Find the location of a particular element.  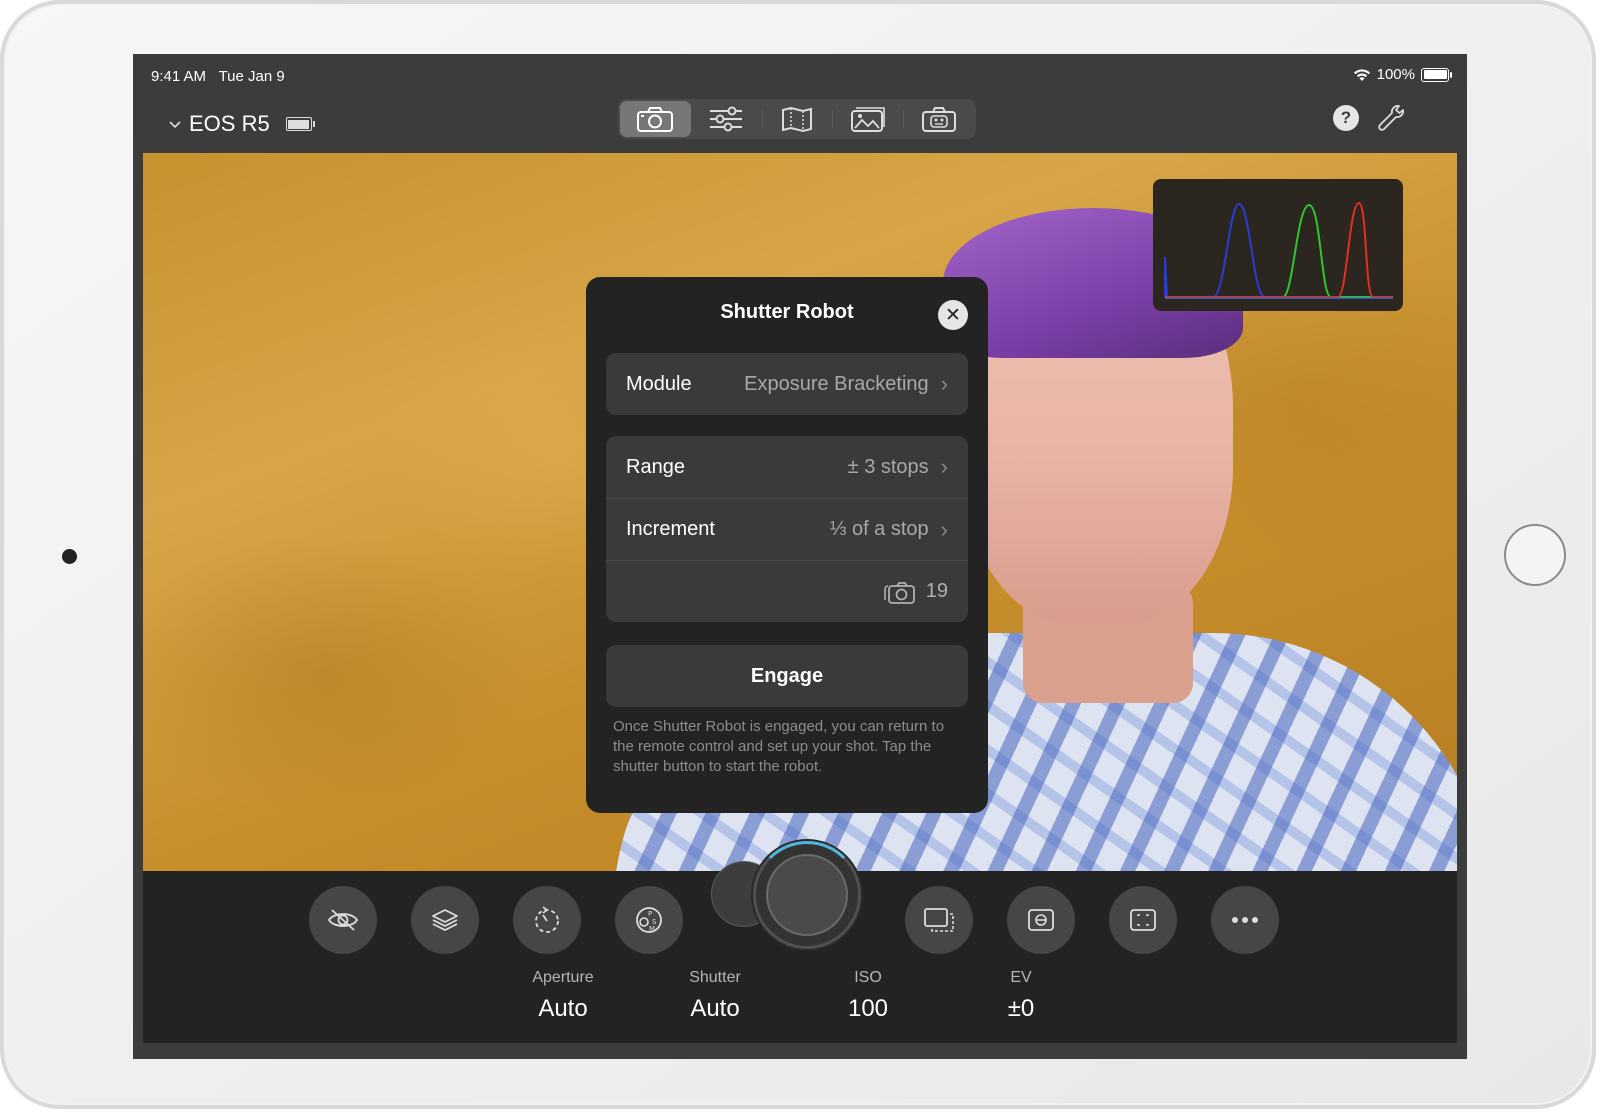

chevron-down-icon is located at coordinates (175, 124).